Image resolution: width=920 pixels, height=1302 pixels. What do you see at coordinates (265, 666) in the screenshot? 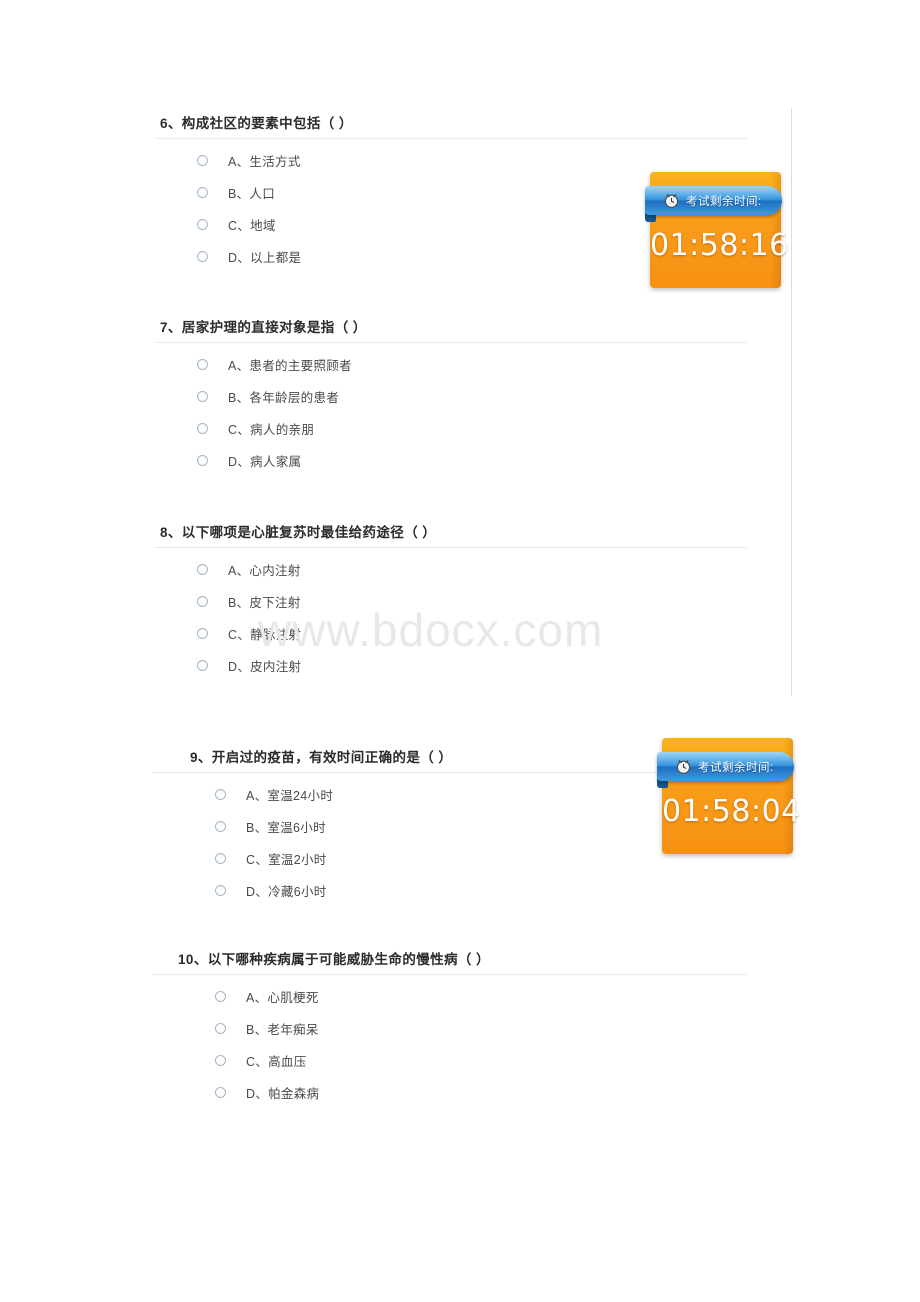
I see `option-label: D、皮内注射` at bounding box center [265, 666].